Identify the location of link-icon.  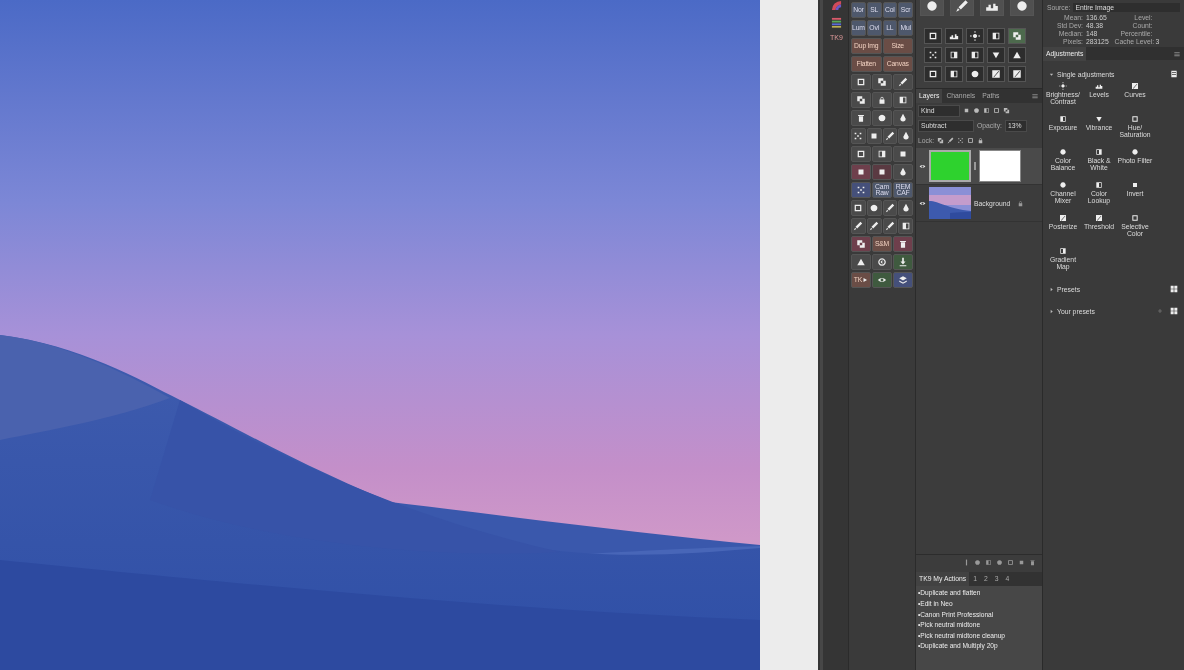
(966, 562).